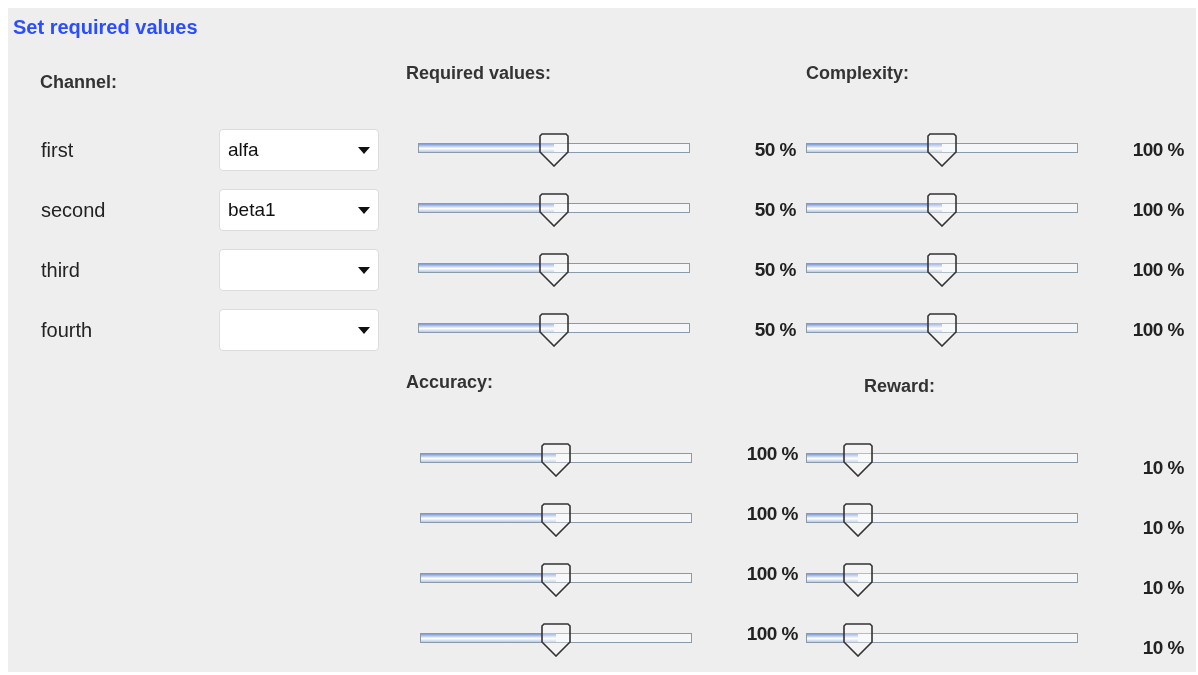  What do you see at coordinates (73, 210) in the screenshot?
I see `channel-label: second` at bounding box center [73, 210].